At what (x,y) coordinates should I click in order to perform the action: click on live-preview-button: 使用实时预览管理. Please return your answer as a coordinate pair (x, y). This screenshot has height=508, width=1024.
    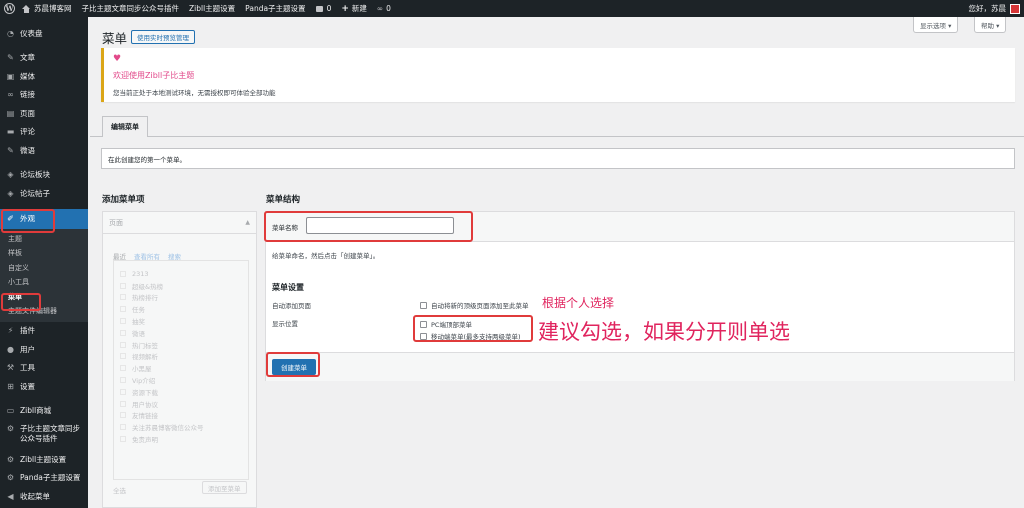
    Looking at the image, I should click on (163, 37).